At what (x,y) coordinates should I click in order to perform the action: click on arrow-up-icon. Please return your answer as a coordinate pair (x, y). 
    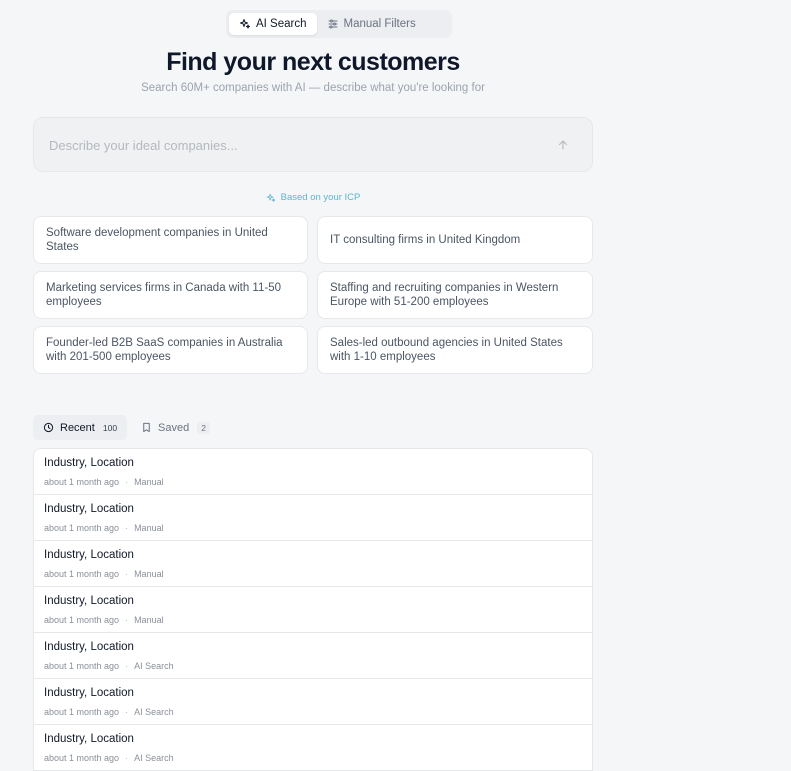
    Looking at the image, I should click on (563, 145).